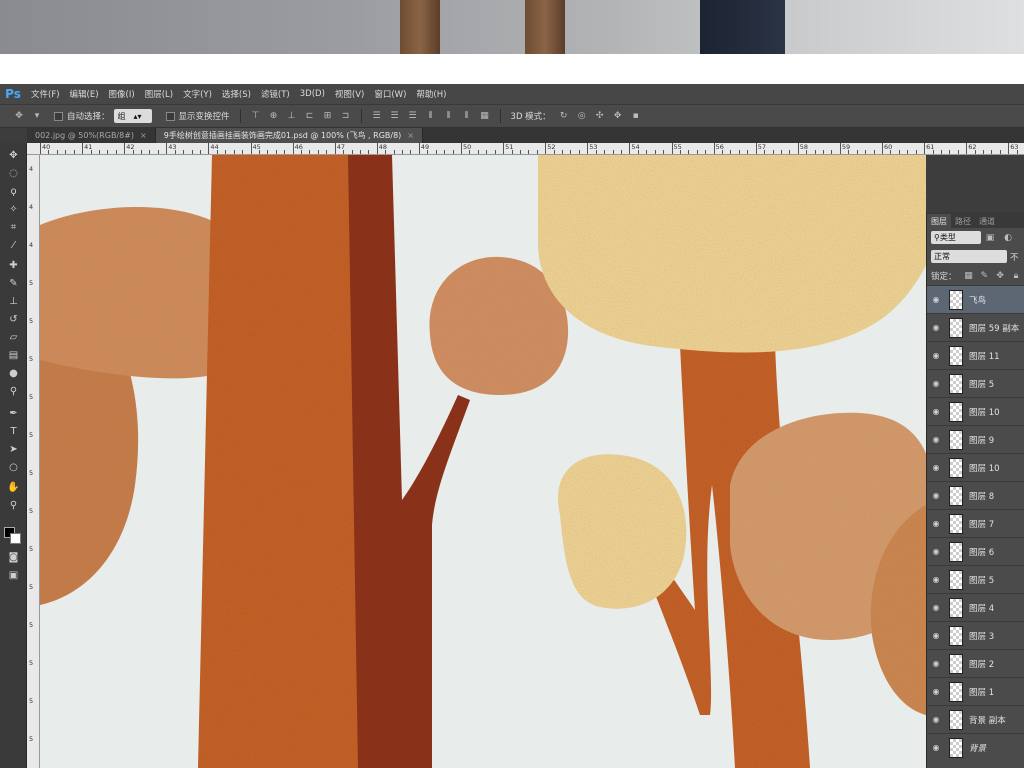 The width and height of the screenshot is (1024, 768). I want to click on layer-row: ◉ 图层 59 副本, so click(975, 327).